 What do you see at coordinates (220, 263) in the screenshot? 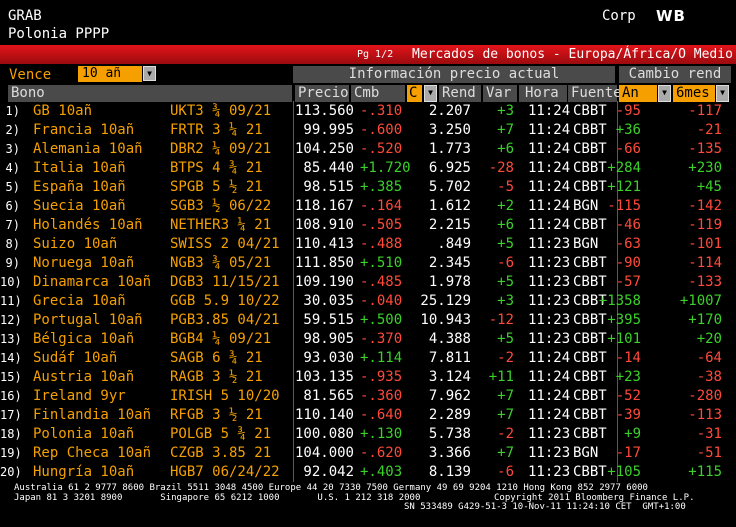
I see `bond-ticker: NGB3 ¾ 05/21` at bounding box center [220, 263].